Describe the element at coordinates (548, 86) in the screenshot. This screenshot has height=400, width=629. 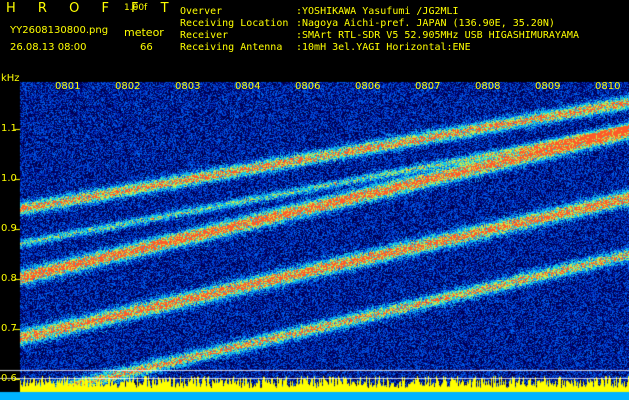
I see `x-tick-label: 0809` at that location.